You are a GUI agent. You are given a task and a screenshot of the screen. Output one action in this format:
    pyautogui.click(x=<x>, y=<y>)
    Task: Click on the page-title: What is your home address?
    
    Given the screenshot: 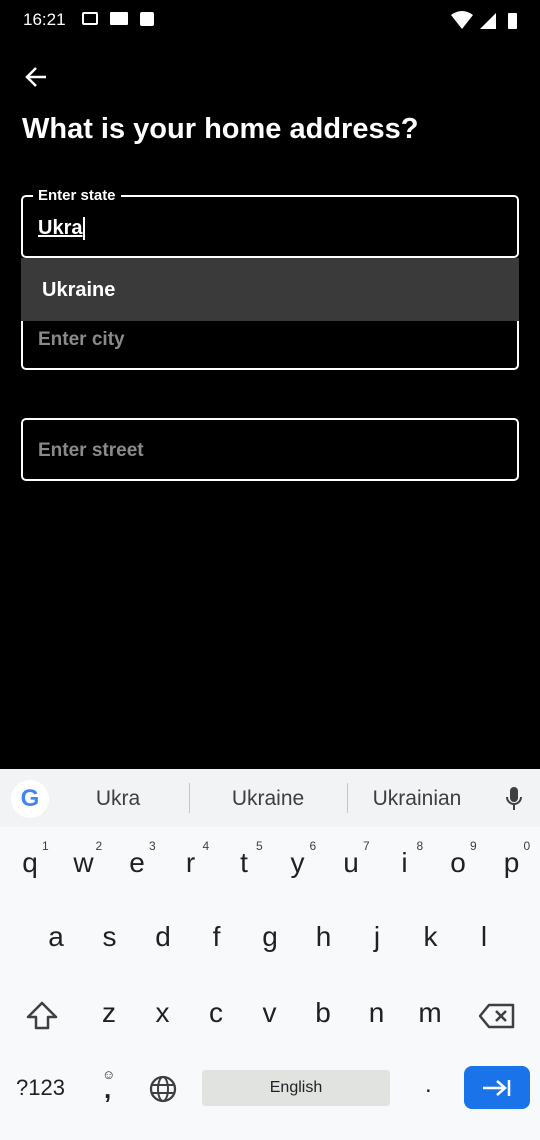 What is the action you would take?
    pyautogui.click(x=220, y=129)
    